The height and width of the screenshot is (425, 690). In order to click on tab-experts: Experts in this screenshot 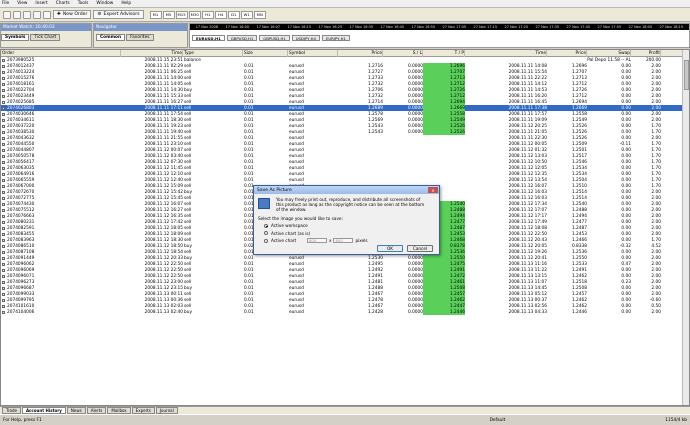, I will do `click(143, 410)`.